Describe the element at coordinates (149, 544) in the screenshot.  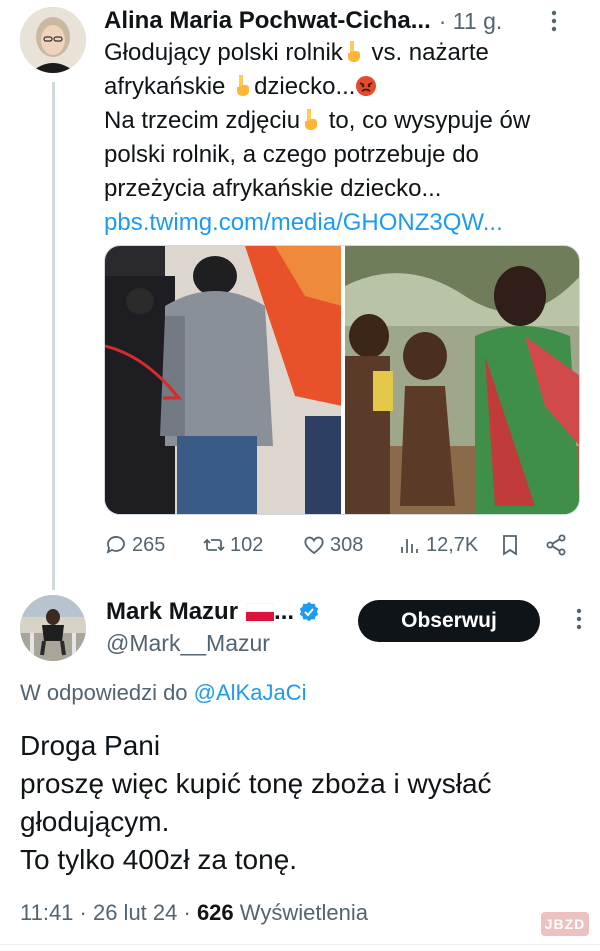
I see `reply-count: 265` at that location.